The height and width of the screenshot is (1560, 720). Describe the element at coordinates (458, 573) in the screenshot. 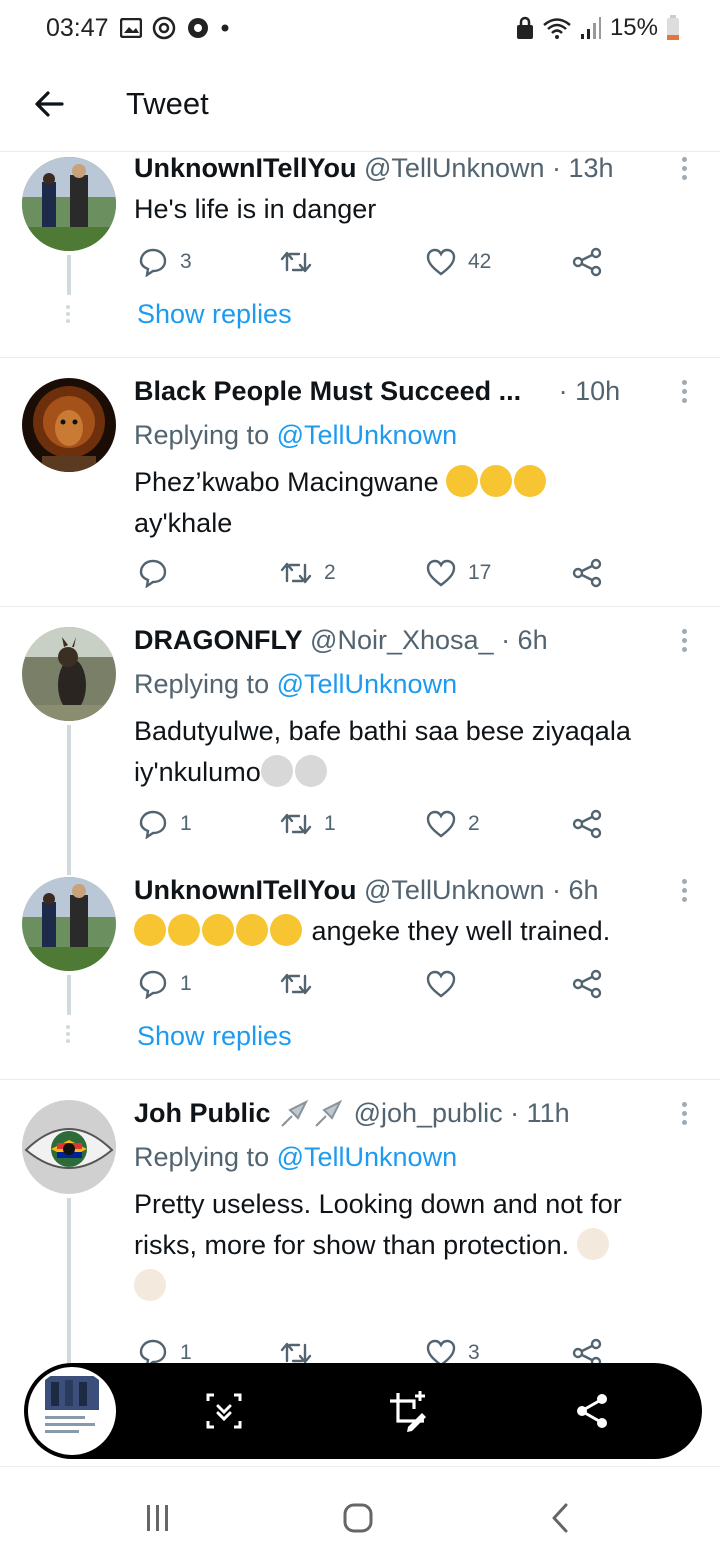

I see `like-button: 17` at that location.